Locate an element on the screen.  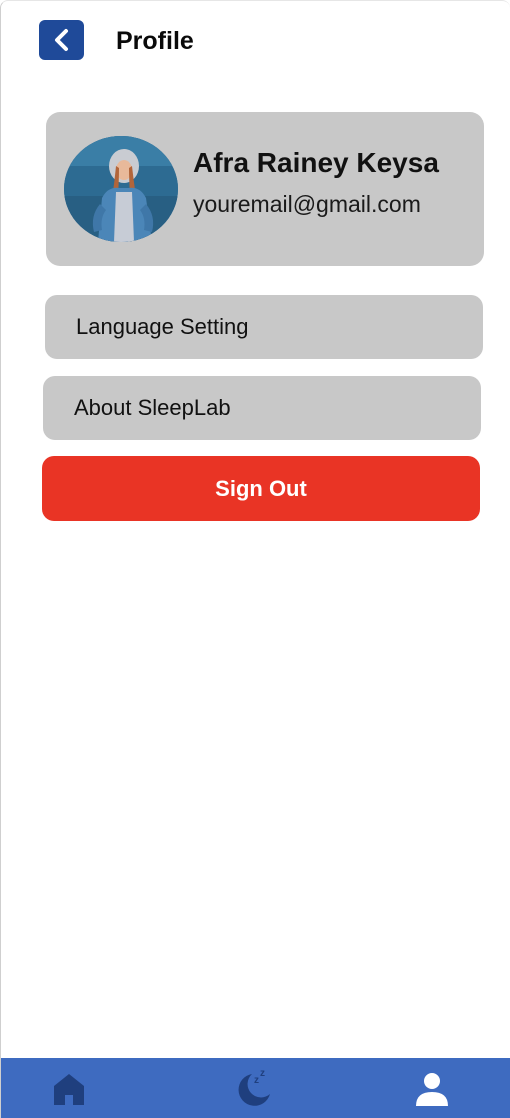
nav-sleep-button: z z is located at coordinates (254, 1088).